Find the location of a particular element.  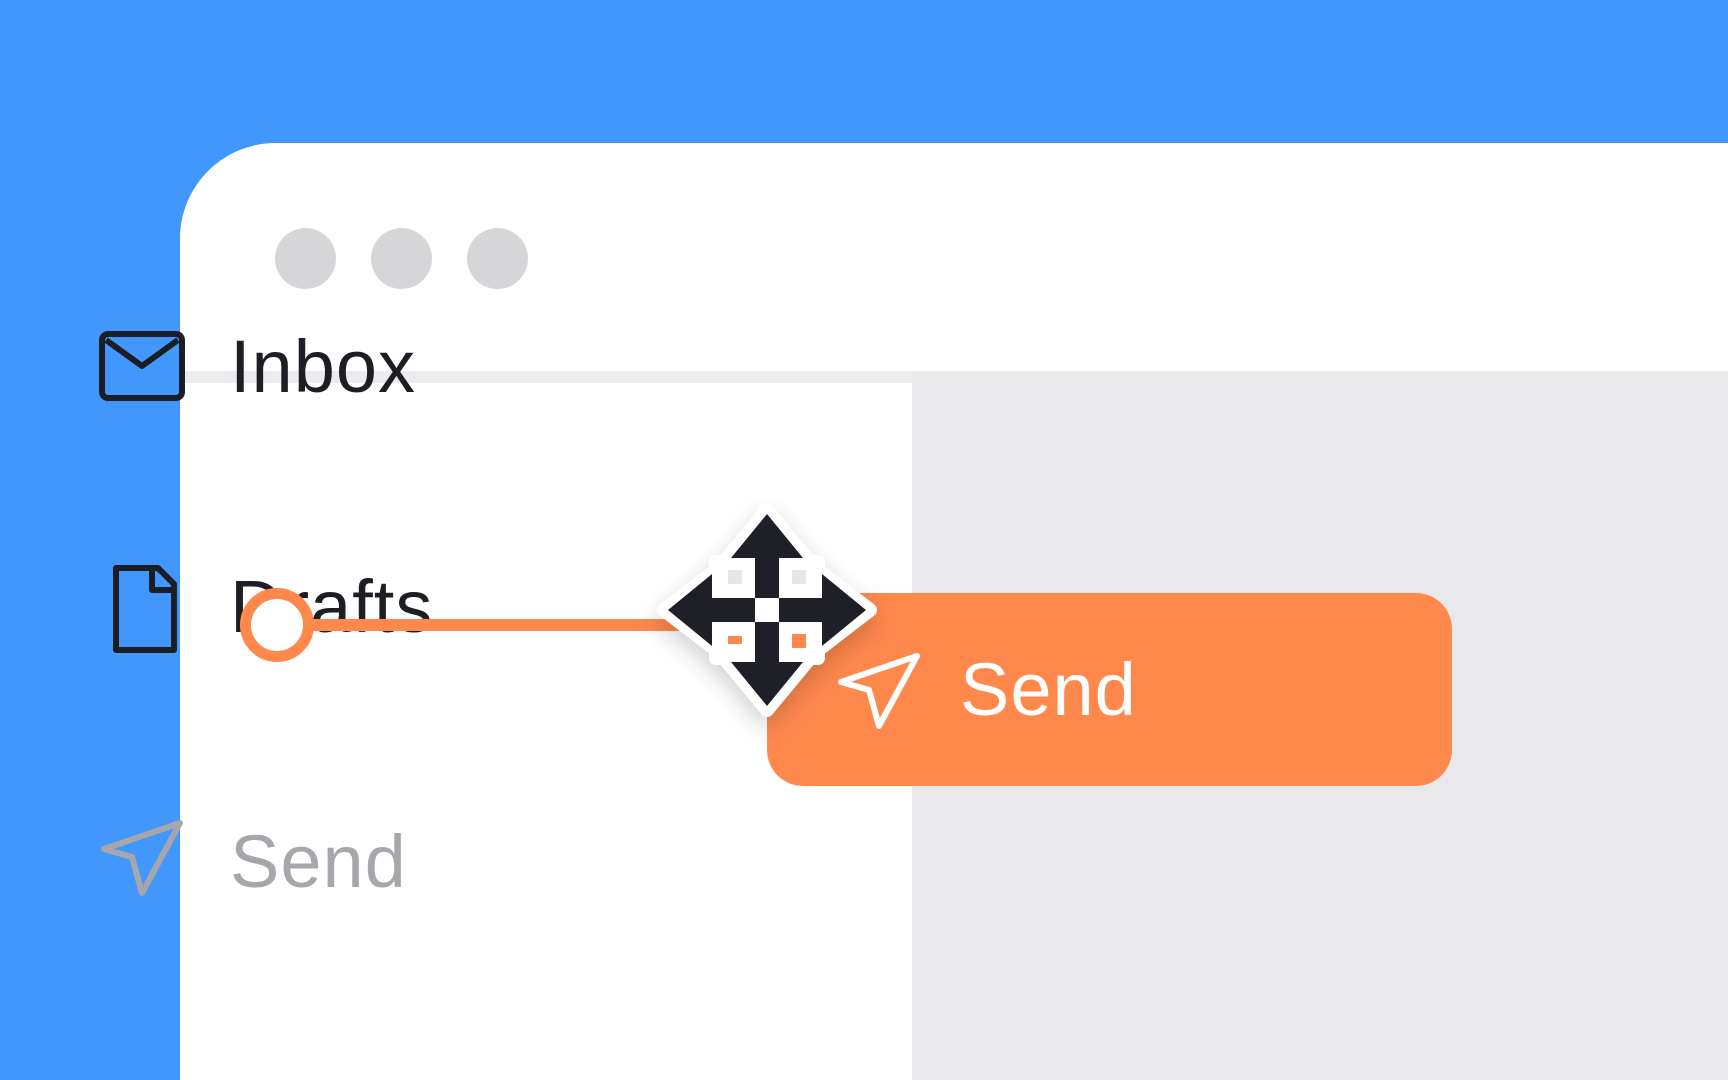

zoom-window-button is located at coordinates (497, 258).